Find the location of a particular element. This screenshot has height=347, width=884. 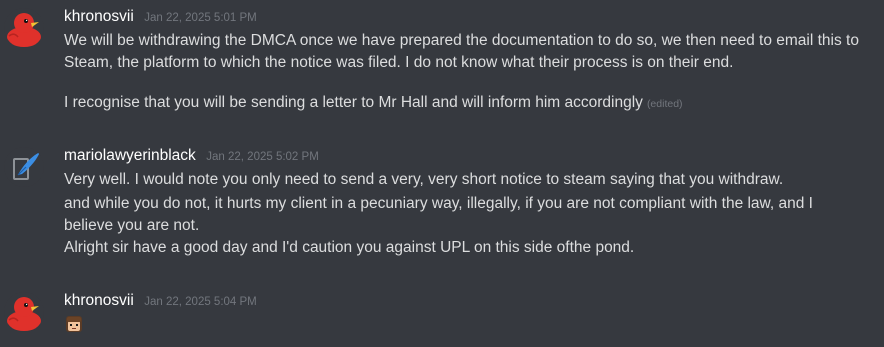

message-header: khronosvii Jan 22, 2025 5:04 PM is located at coordinates (160, 301).